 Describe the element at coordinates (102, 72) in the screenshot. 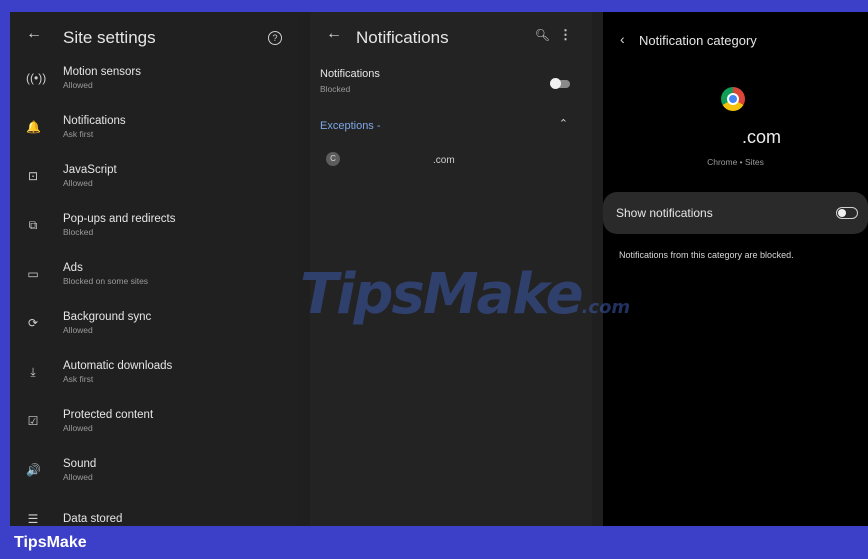

I see `settings-item-label: Motion sensors` at that location.